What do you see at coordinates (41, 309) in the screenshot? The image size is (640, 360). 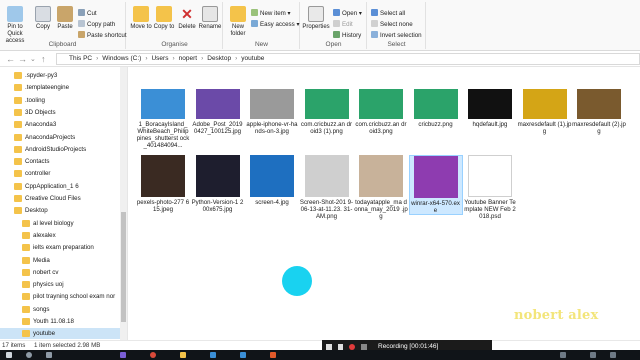 I see `nav-item-label: songs` at bounding box center [41, 309].